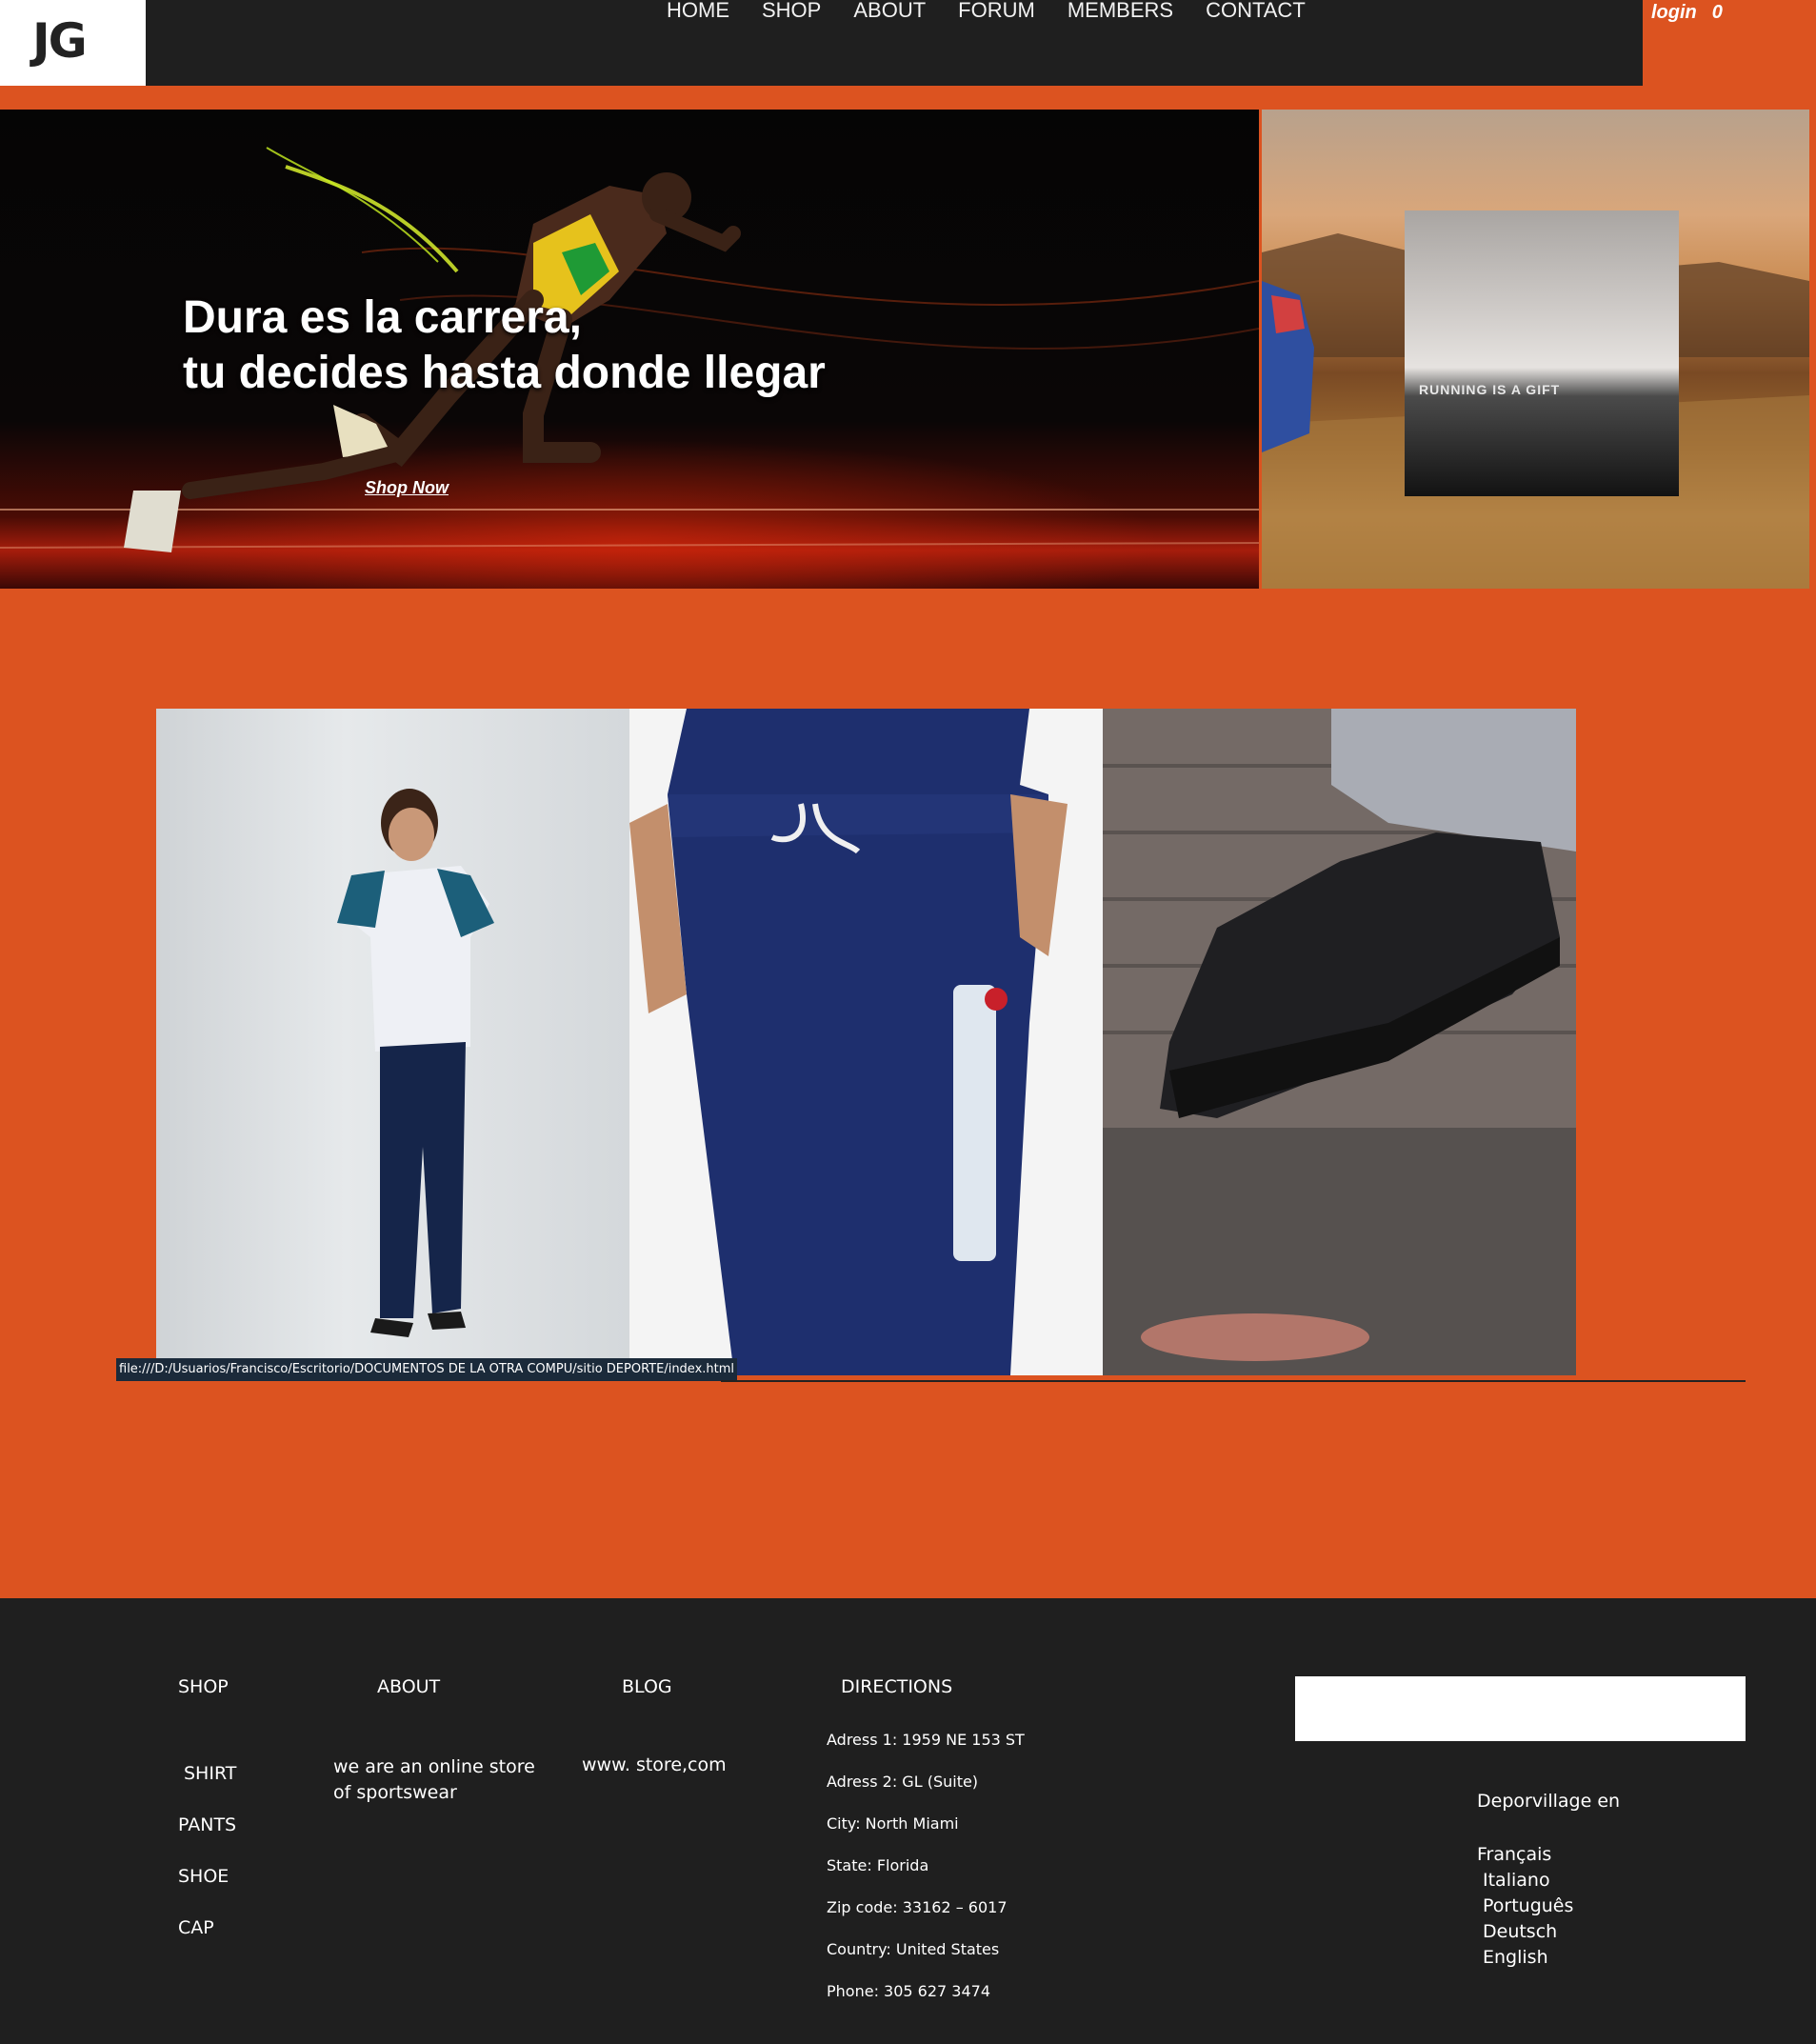 Image resolution: width=1816 pixels, height=2044 pixels. What do you see at coordinates (1120, 11) in the screenshot?
I see `nav-members: MEMBERS` at bounding box center [1120, 11].